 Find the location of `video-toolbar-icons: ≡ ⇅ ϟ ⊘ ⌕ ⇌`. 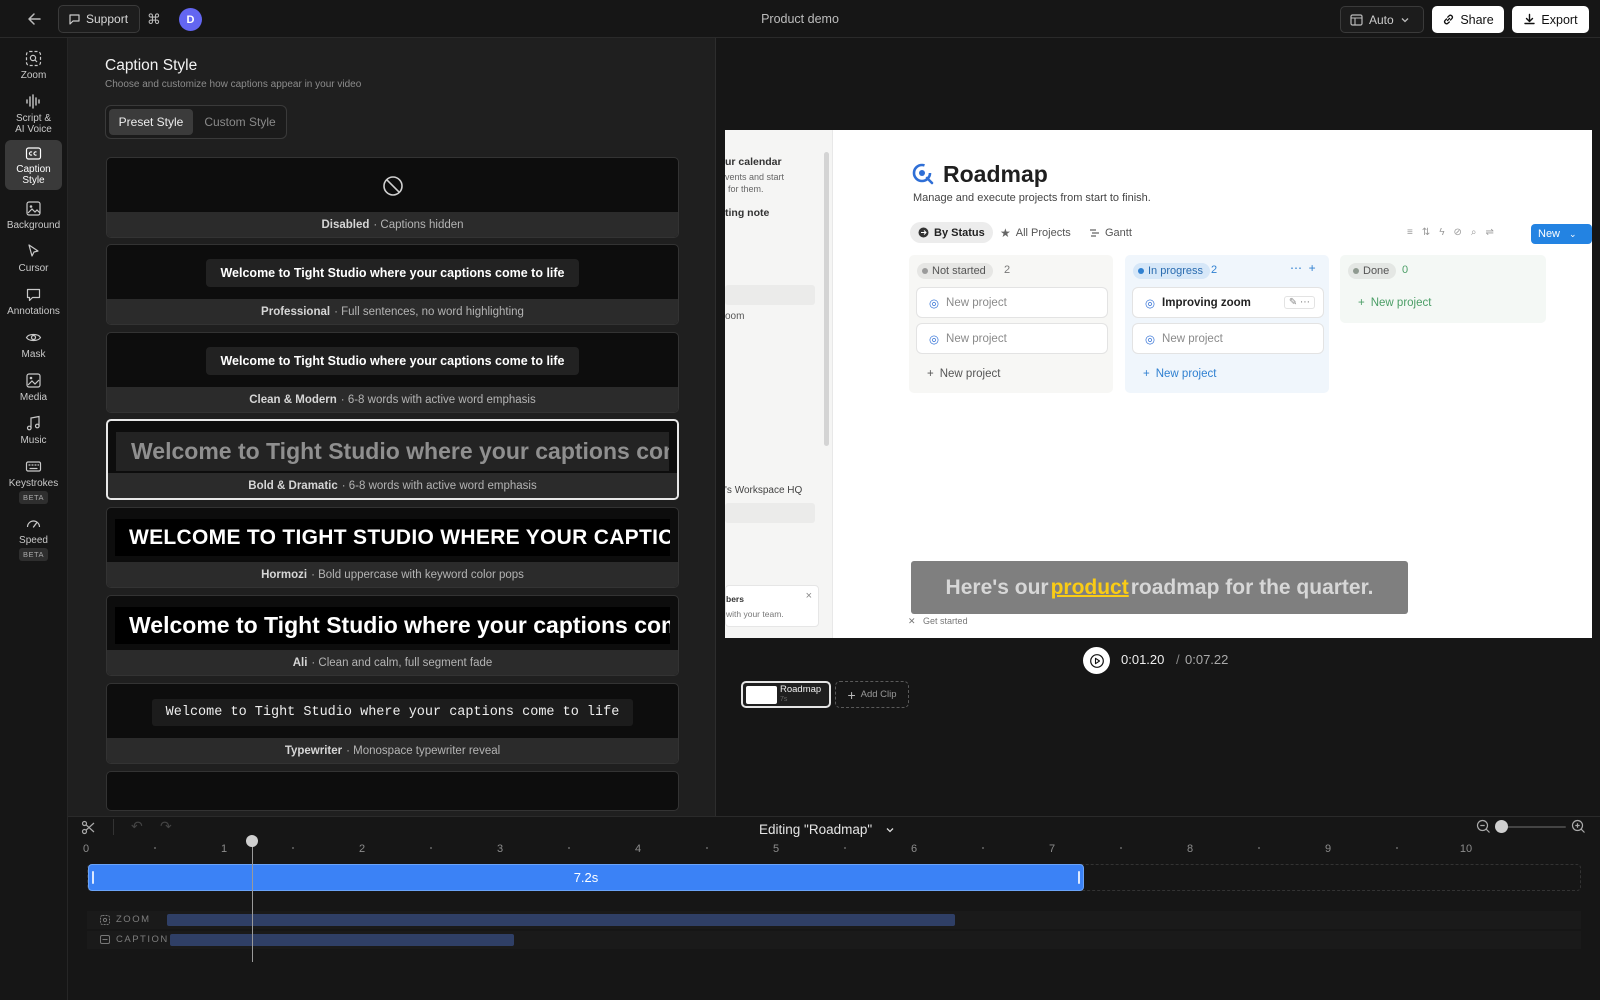

video-toolbar-icons: ≡ ⇅ ϟ ⊘ ⌕ ⇌ is located at coordinates (1450, 232).